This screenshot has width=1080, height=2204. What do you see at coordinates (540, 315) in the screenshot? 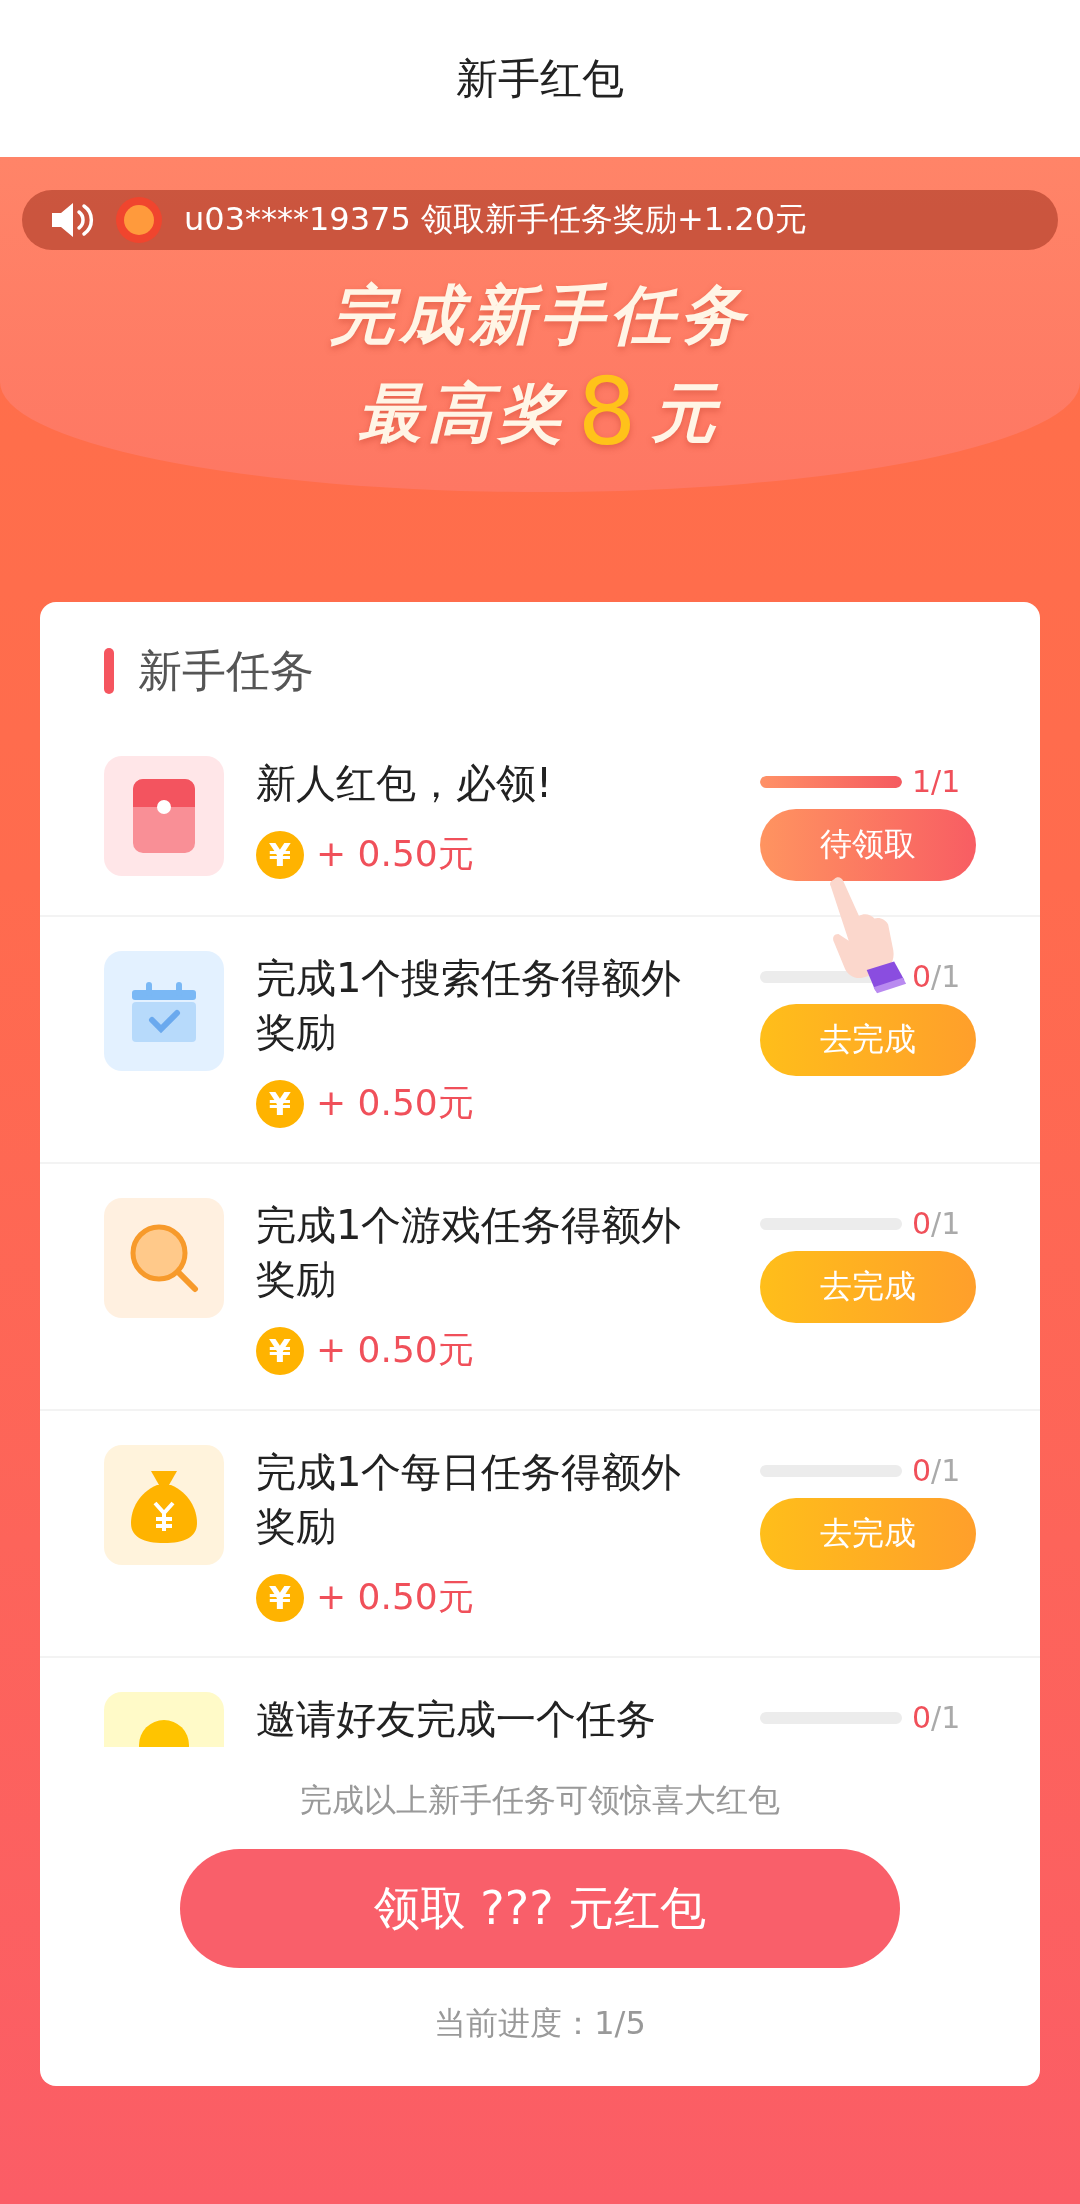
I see `headline: 完成新手任务` at bounding box center [540, 315].